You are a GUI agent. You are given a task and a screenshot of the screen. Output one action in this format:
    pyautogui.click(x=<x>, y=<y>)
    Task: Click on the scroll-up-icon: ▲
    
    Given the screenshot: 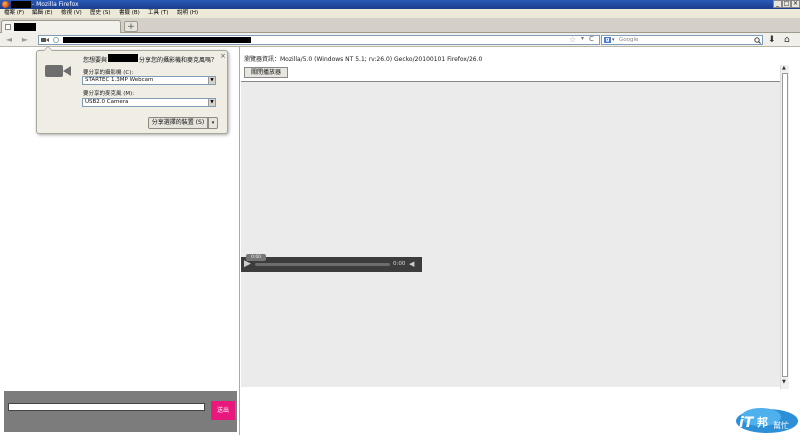 What is the action you would take?
    pyautogui.click(x=784, y=68)
    